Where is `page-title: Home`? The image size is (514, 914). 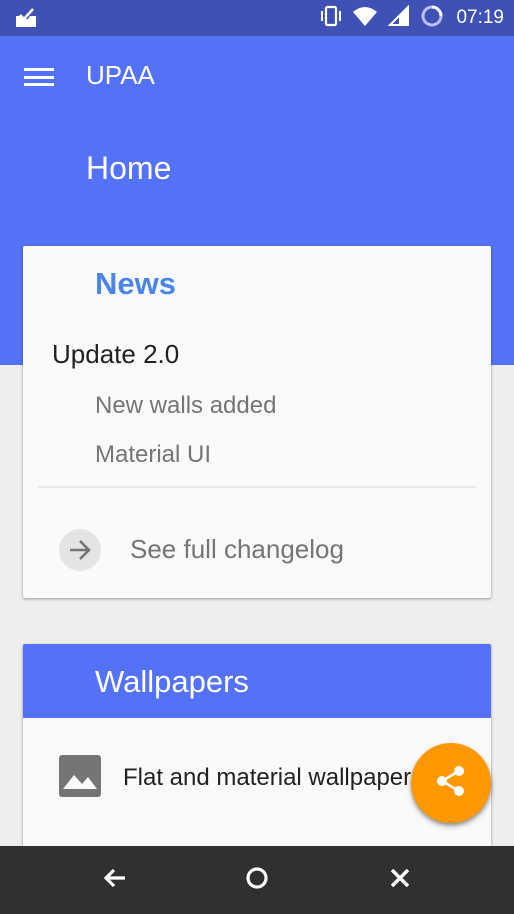 page-title: Home is located at coordinates (129, 168).